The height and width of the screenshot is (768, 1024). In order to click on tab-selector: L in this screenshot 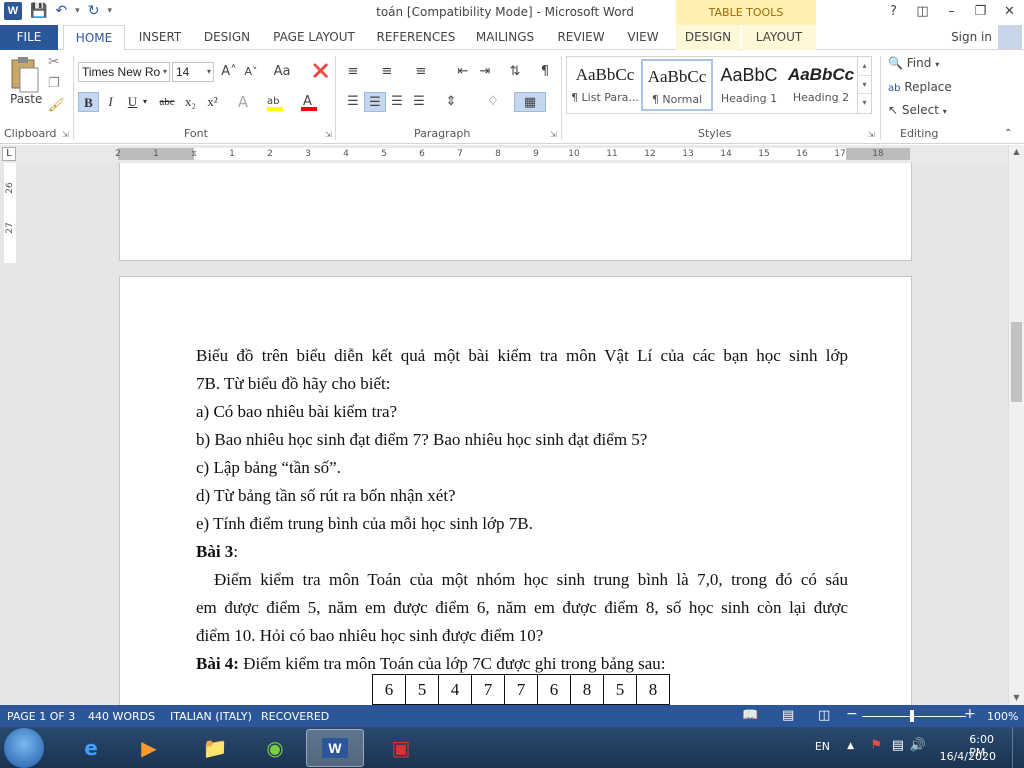, I will do `click(9, 154)`.